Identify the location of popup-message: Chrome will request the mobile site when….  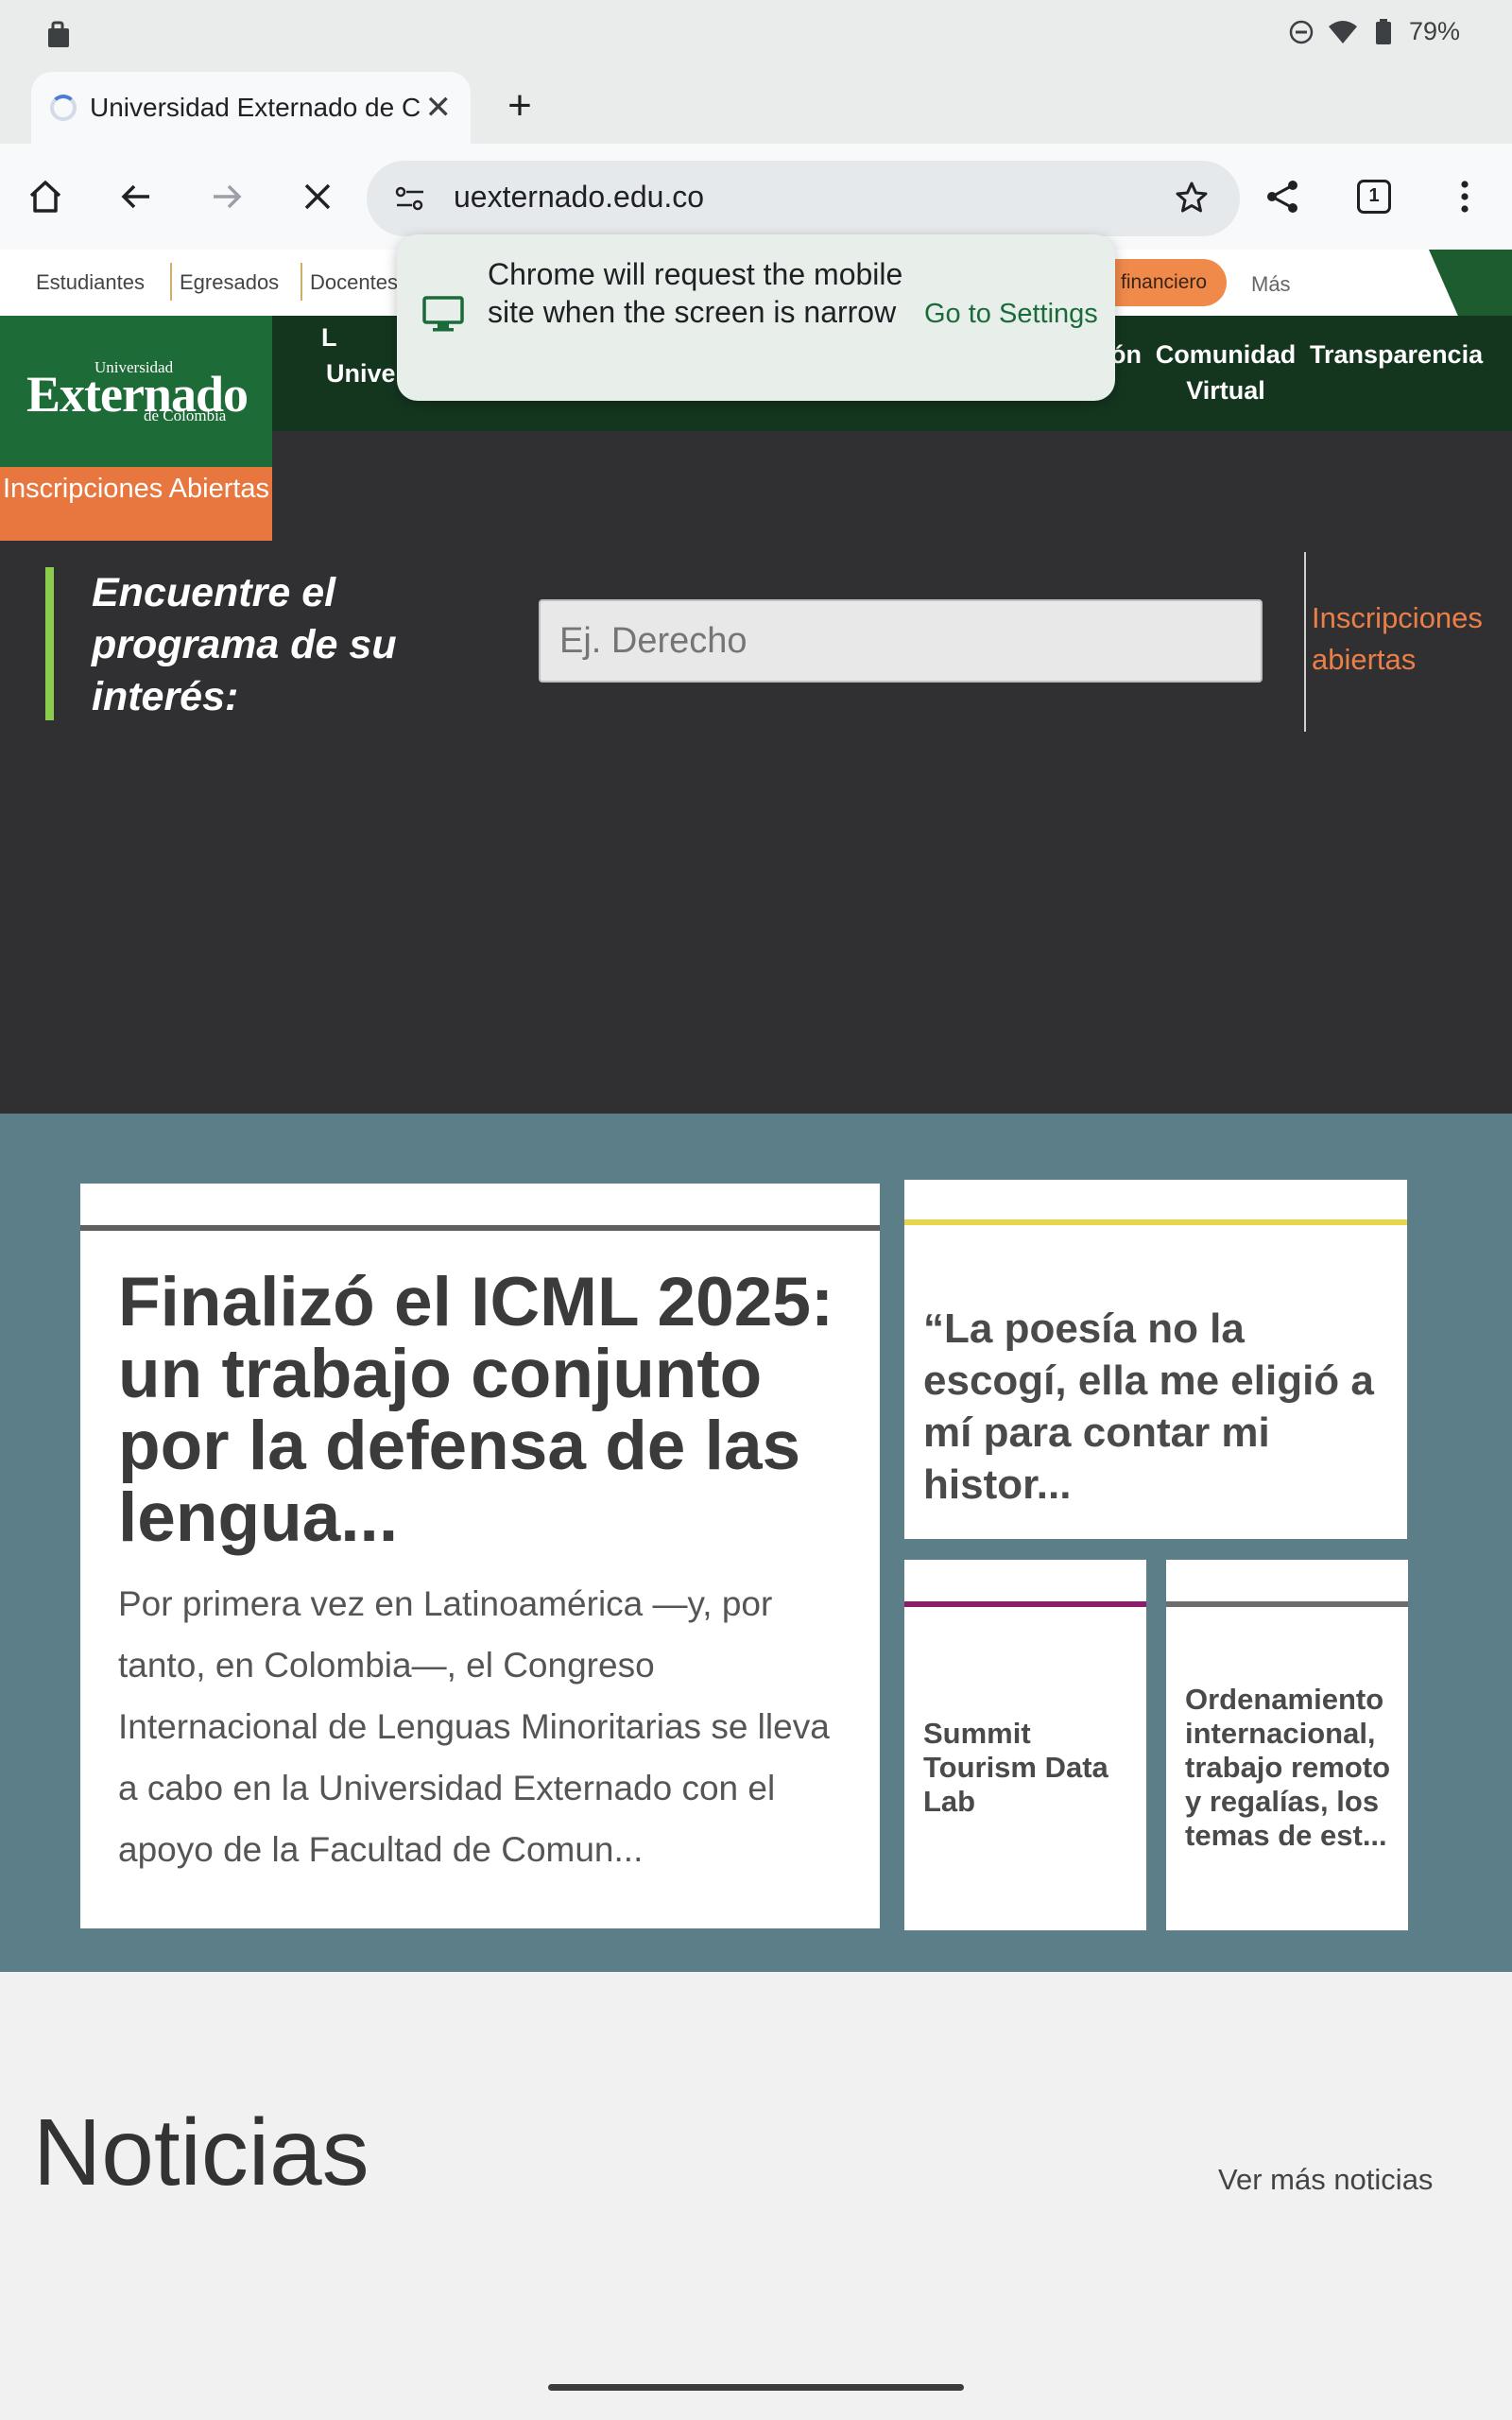
(695, 293).